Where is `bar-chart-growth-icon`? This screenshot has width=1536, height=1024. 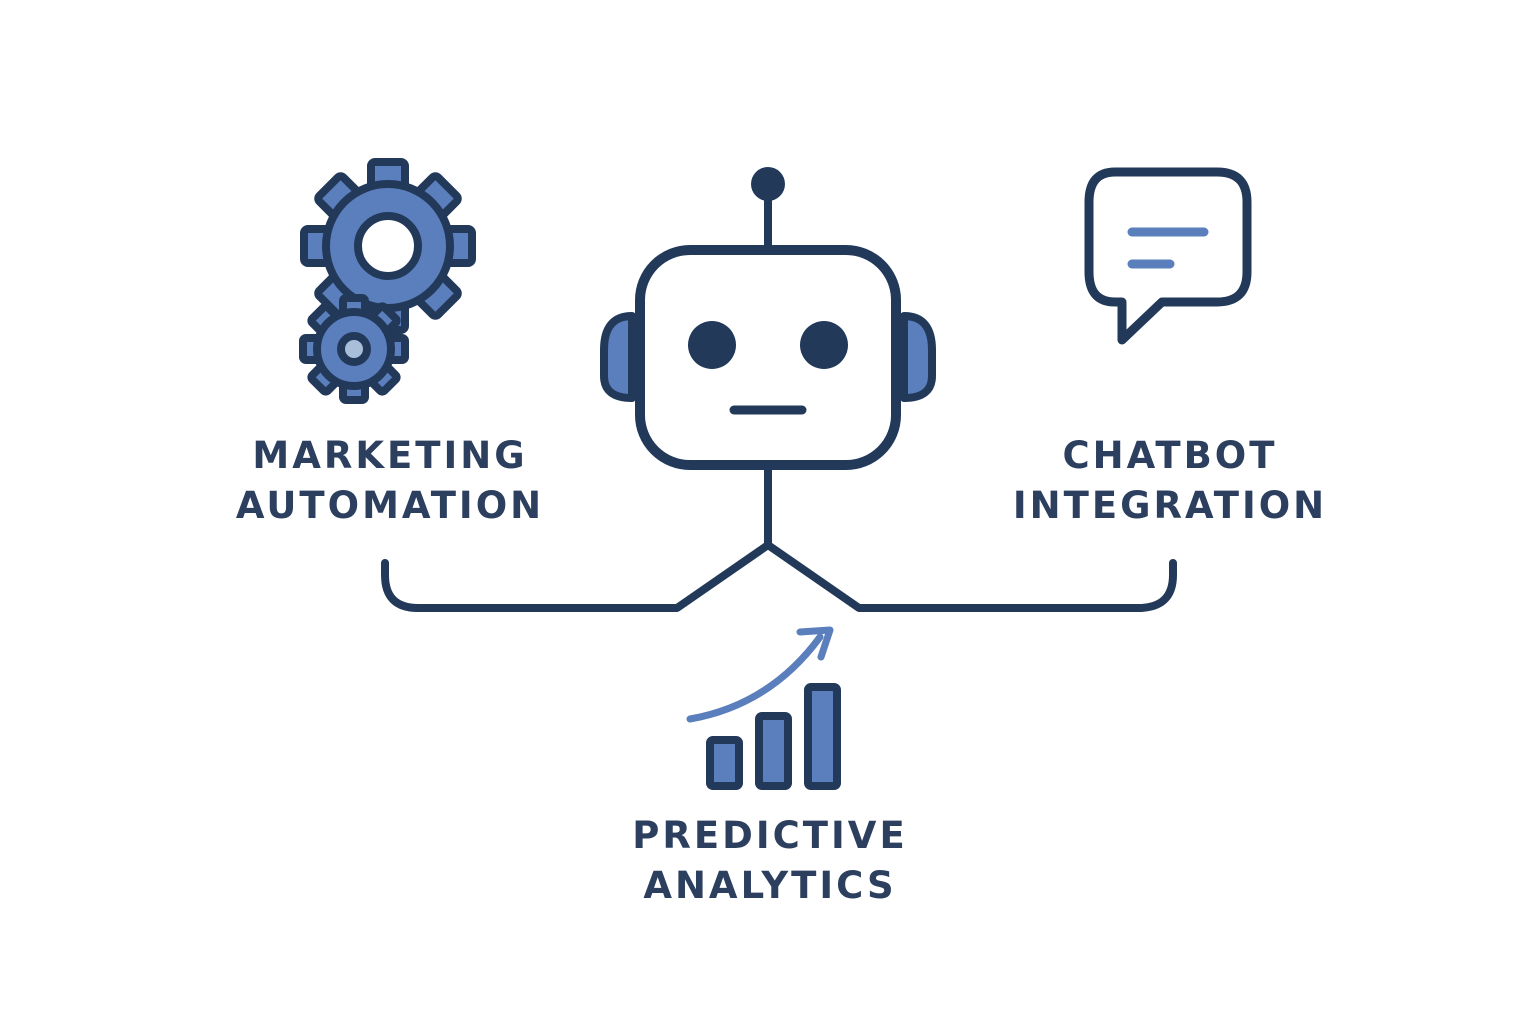 bar-chart-growth-icon is located at coordinates (763, 708).